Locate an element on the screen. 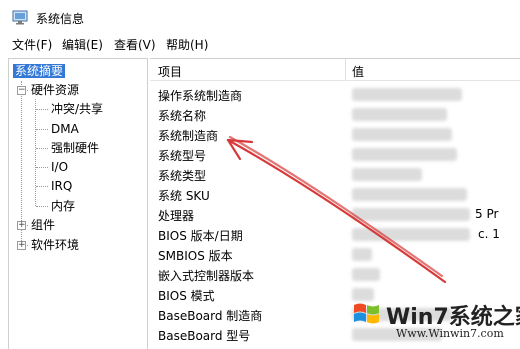 This screenshot has height=349, width=520. row-label: 系统型号 is located at coordinates (182, 156).